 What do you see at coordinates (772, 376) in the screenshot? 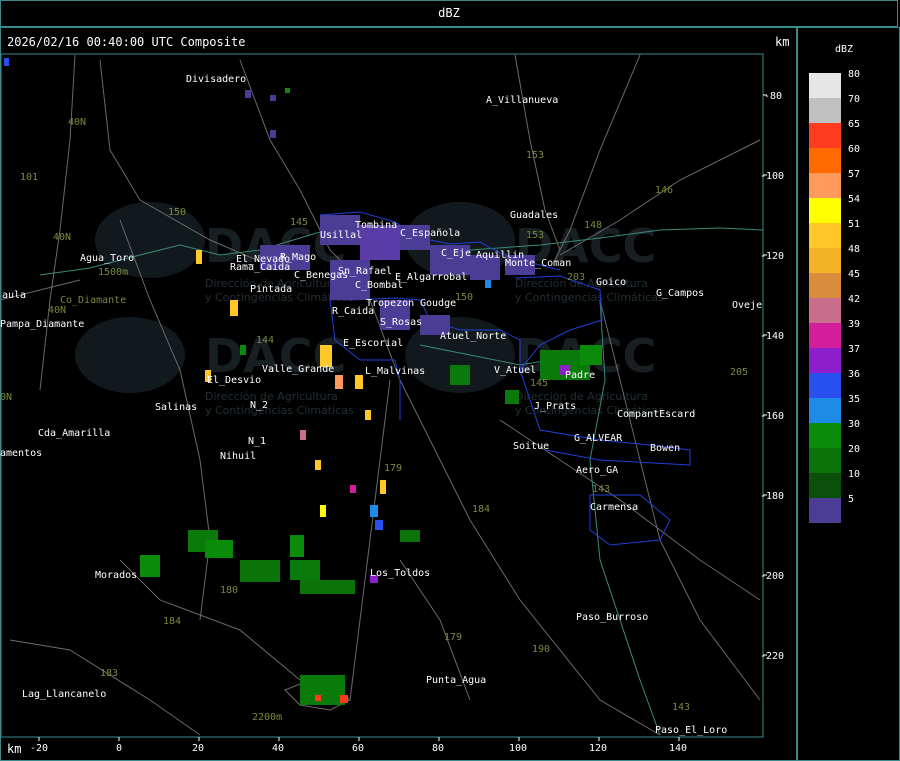
I see `y-axis-labels: -80 -100 -120 -140 -160 -180 -200 -220` at bounding box center [772, 376].